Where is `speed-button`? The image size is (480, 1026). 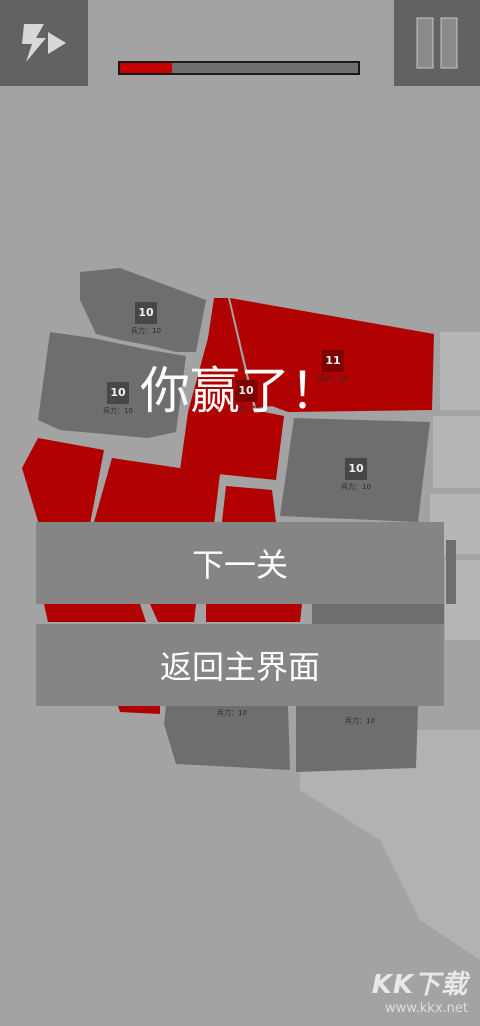
speed-button is located at coordinates (44, 43).